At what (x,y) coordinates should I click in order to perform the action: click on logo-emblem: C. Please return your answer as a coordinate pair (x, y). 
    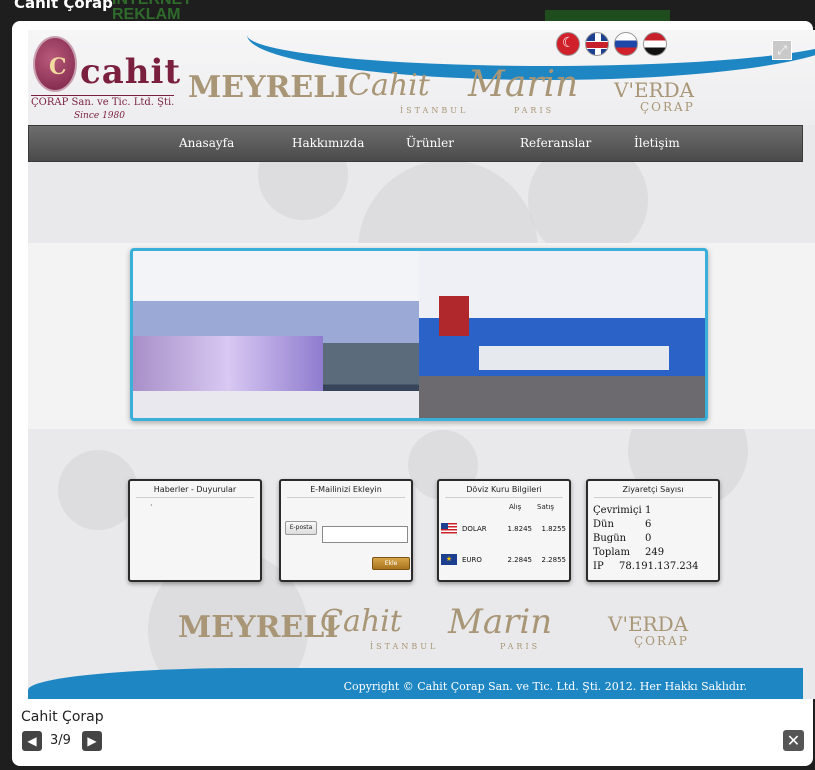
    Looking at the image, I should click on (55, 64).